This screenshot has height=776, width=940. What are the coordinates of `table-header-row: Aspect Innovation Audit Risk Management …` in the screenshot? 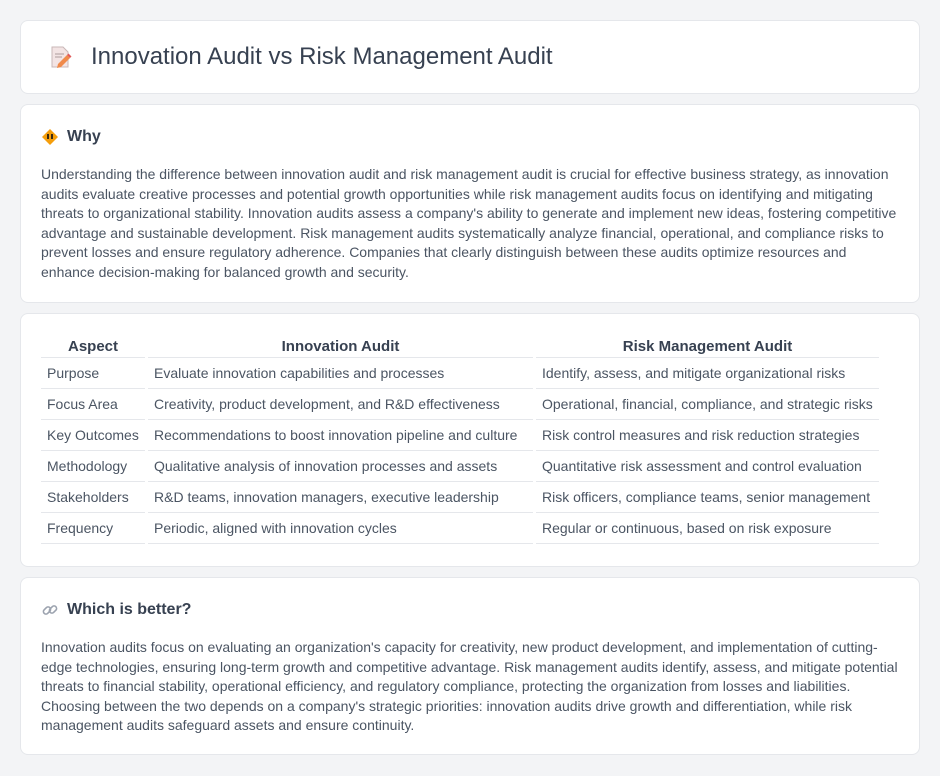 It's located at (460, 346).